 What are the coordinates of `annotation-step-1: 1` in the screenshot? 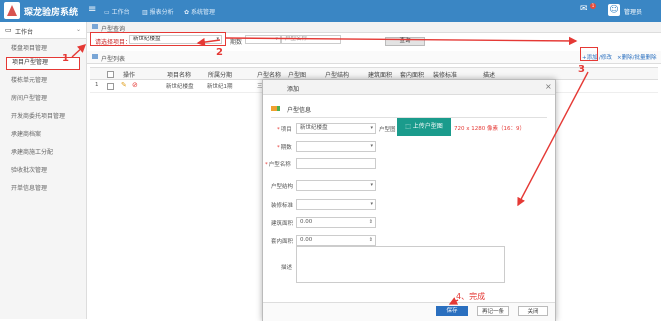 It's located at (65, 58).